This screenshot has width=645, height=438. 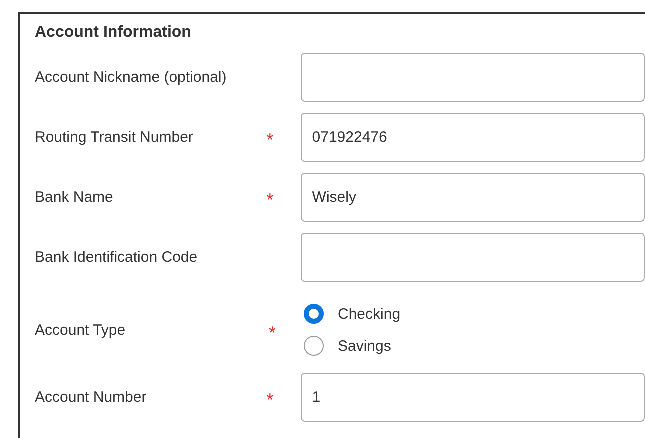 I want to click on field-label: Account Type, so click(x=81, y=330).